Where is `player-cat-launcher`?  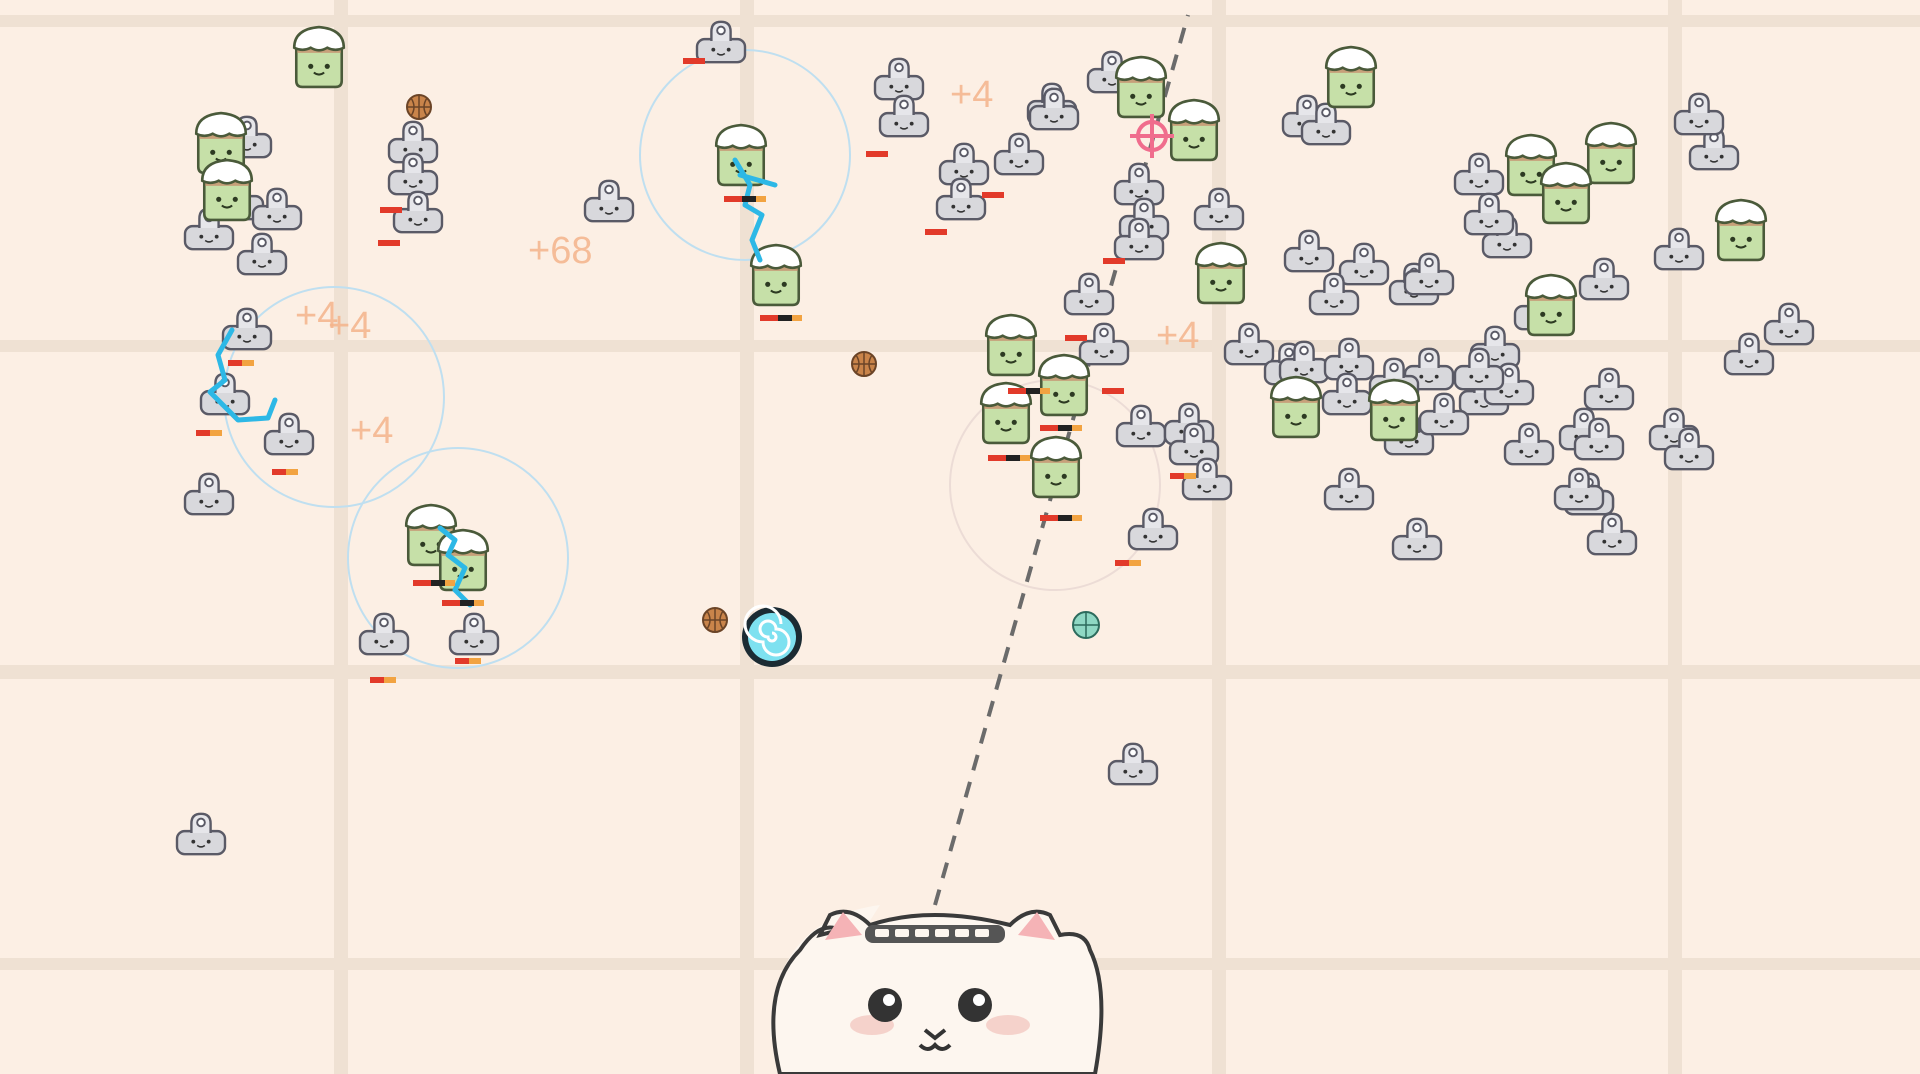
player-cat-launcher is located at coordinates (937, 989).